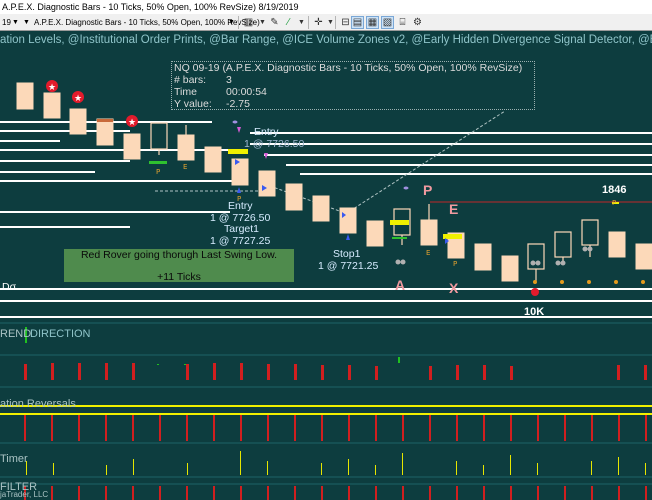 This screenshot has height=500, width=652. What do you see at coordinates (105, 120) in the screenshot?
I see `bar-marker` at bounding box center [105, 120].